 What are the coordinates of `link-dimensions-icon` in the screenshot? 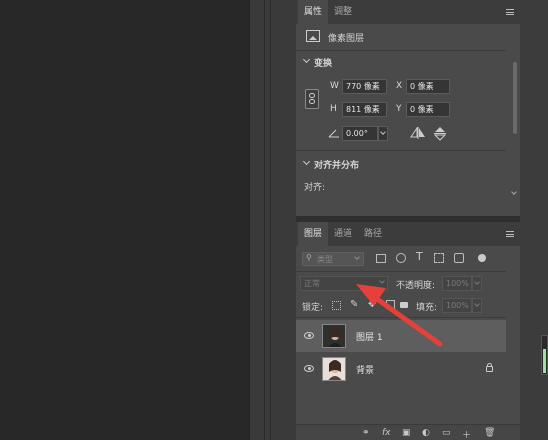 It's located at (312, 99).